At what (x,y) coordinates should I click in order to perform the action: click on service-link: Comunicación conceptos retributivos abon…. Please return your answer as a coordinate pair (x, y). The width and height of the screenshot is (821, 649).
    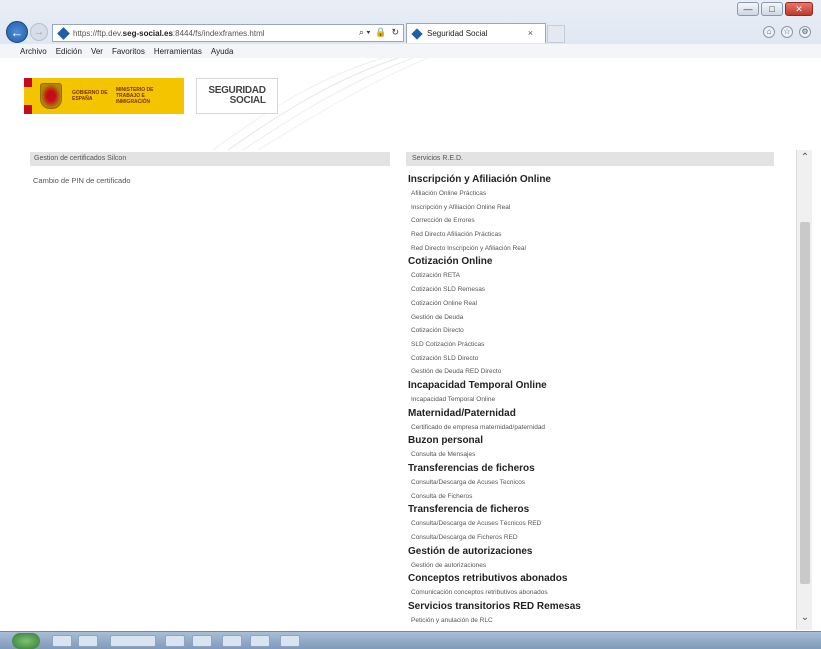
    Looking at the image, I should click on (593, 593).